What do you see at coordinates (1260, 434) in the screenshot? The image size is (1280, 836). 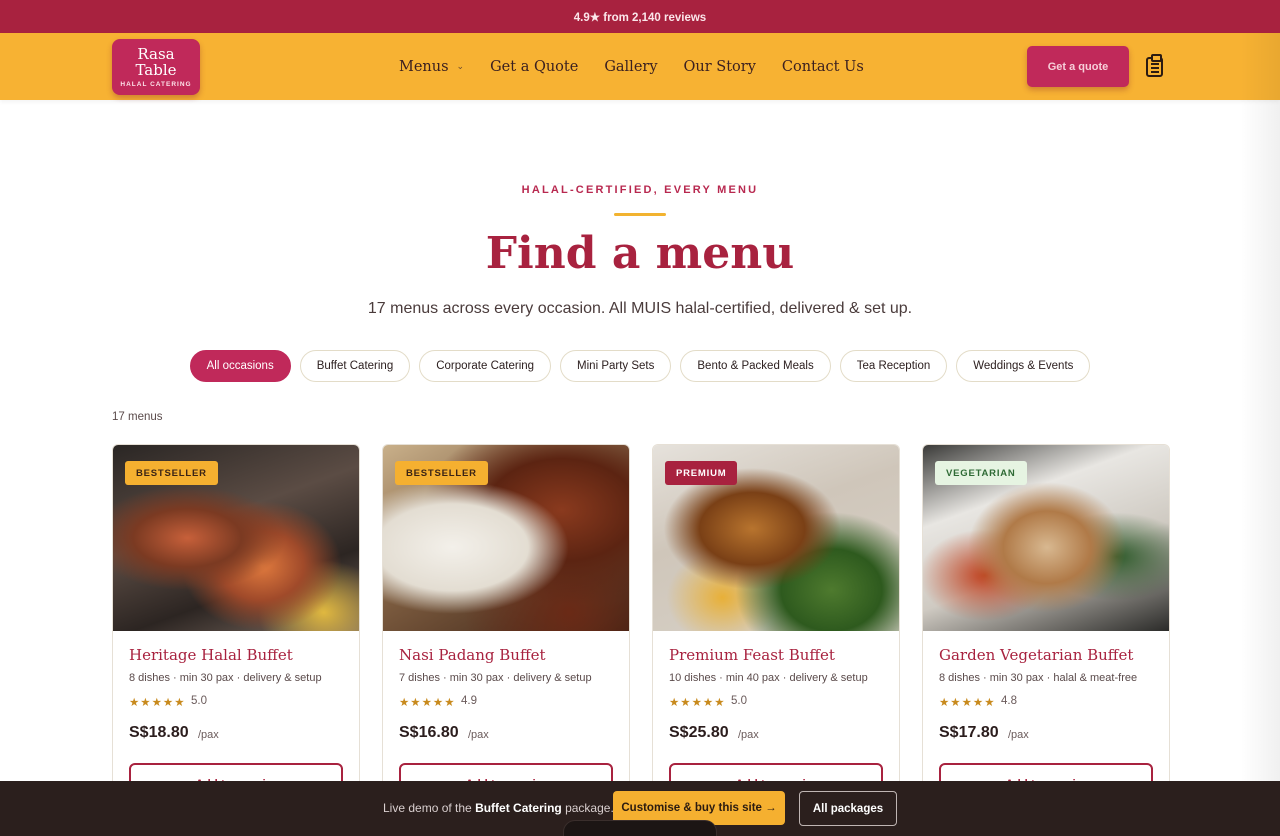 I see `page-edge-shadow` at bounding box center [1260, 434].